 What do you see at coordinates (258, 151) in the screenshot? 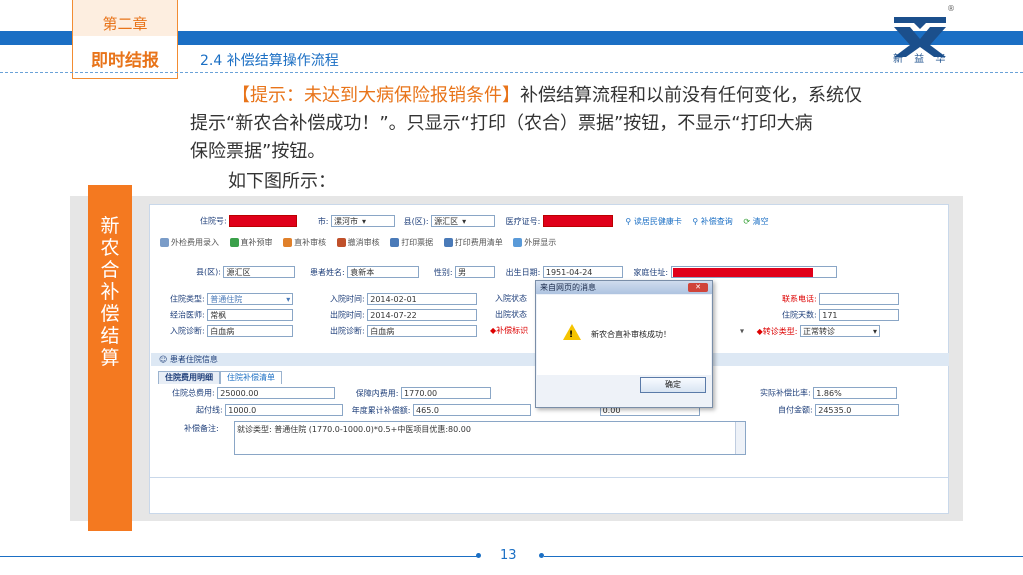
I see `paragraph-line-3: 保险票据”按钮。` at bounding box center [258, 151].